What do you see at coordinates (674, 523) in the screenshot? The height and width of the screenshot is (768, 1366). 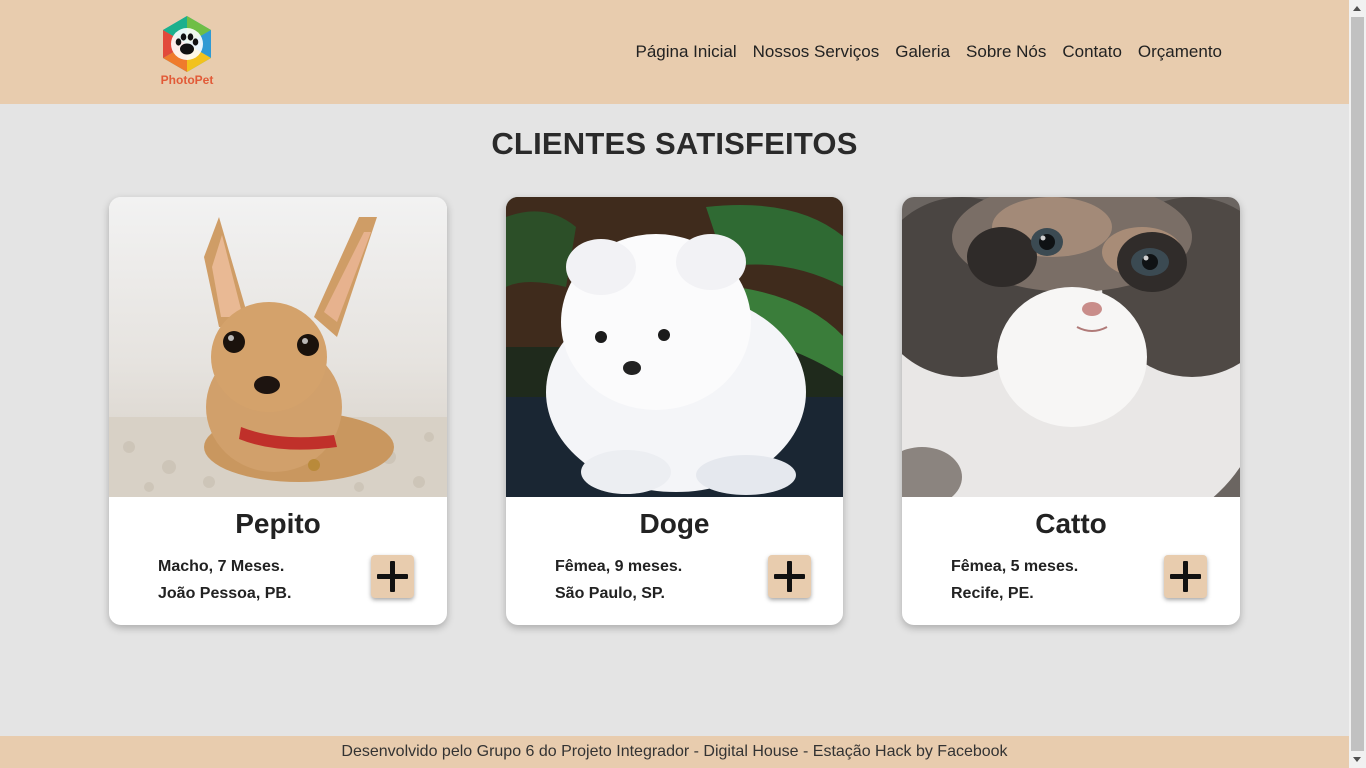 I see `pet-name: Doge` at bounding box center [674, 523].